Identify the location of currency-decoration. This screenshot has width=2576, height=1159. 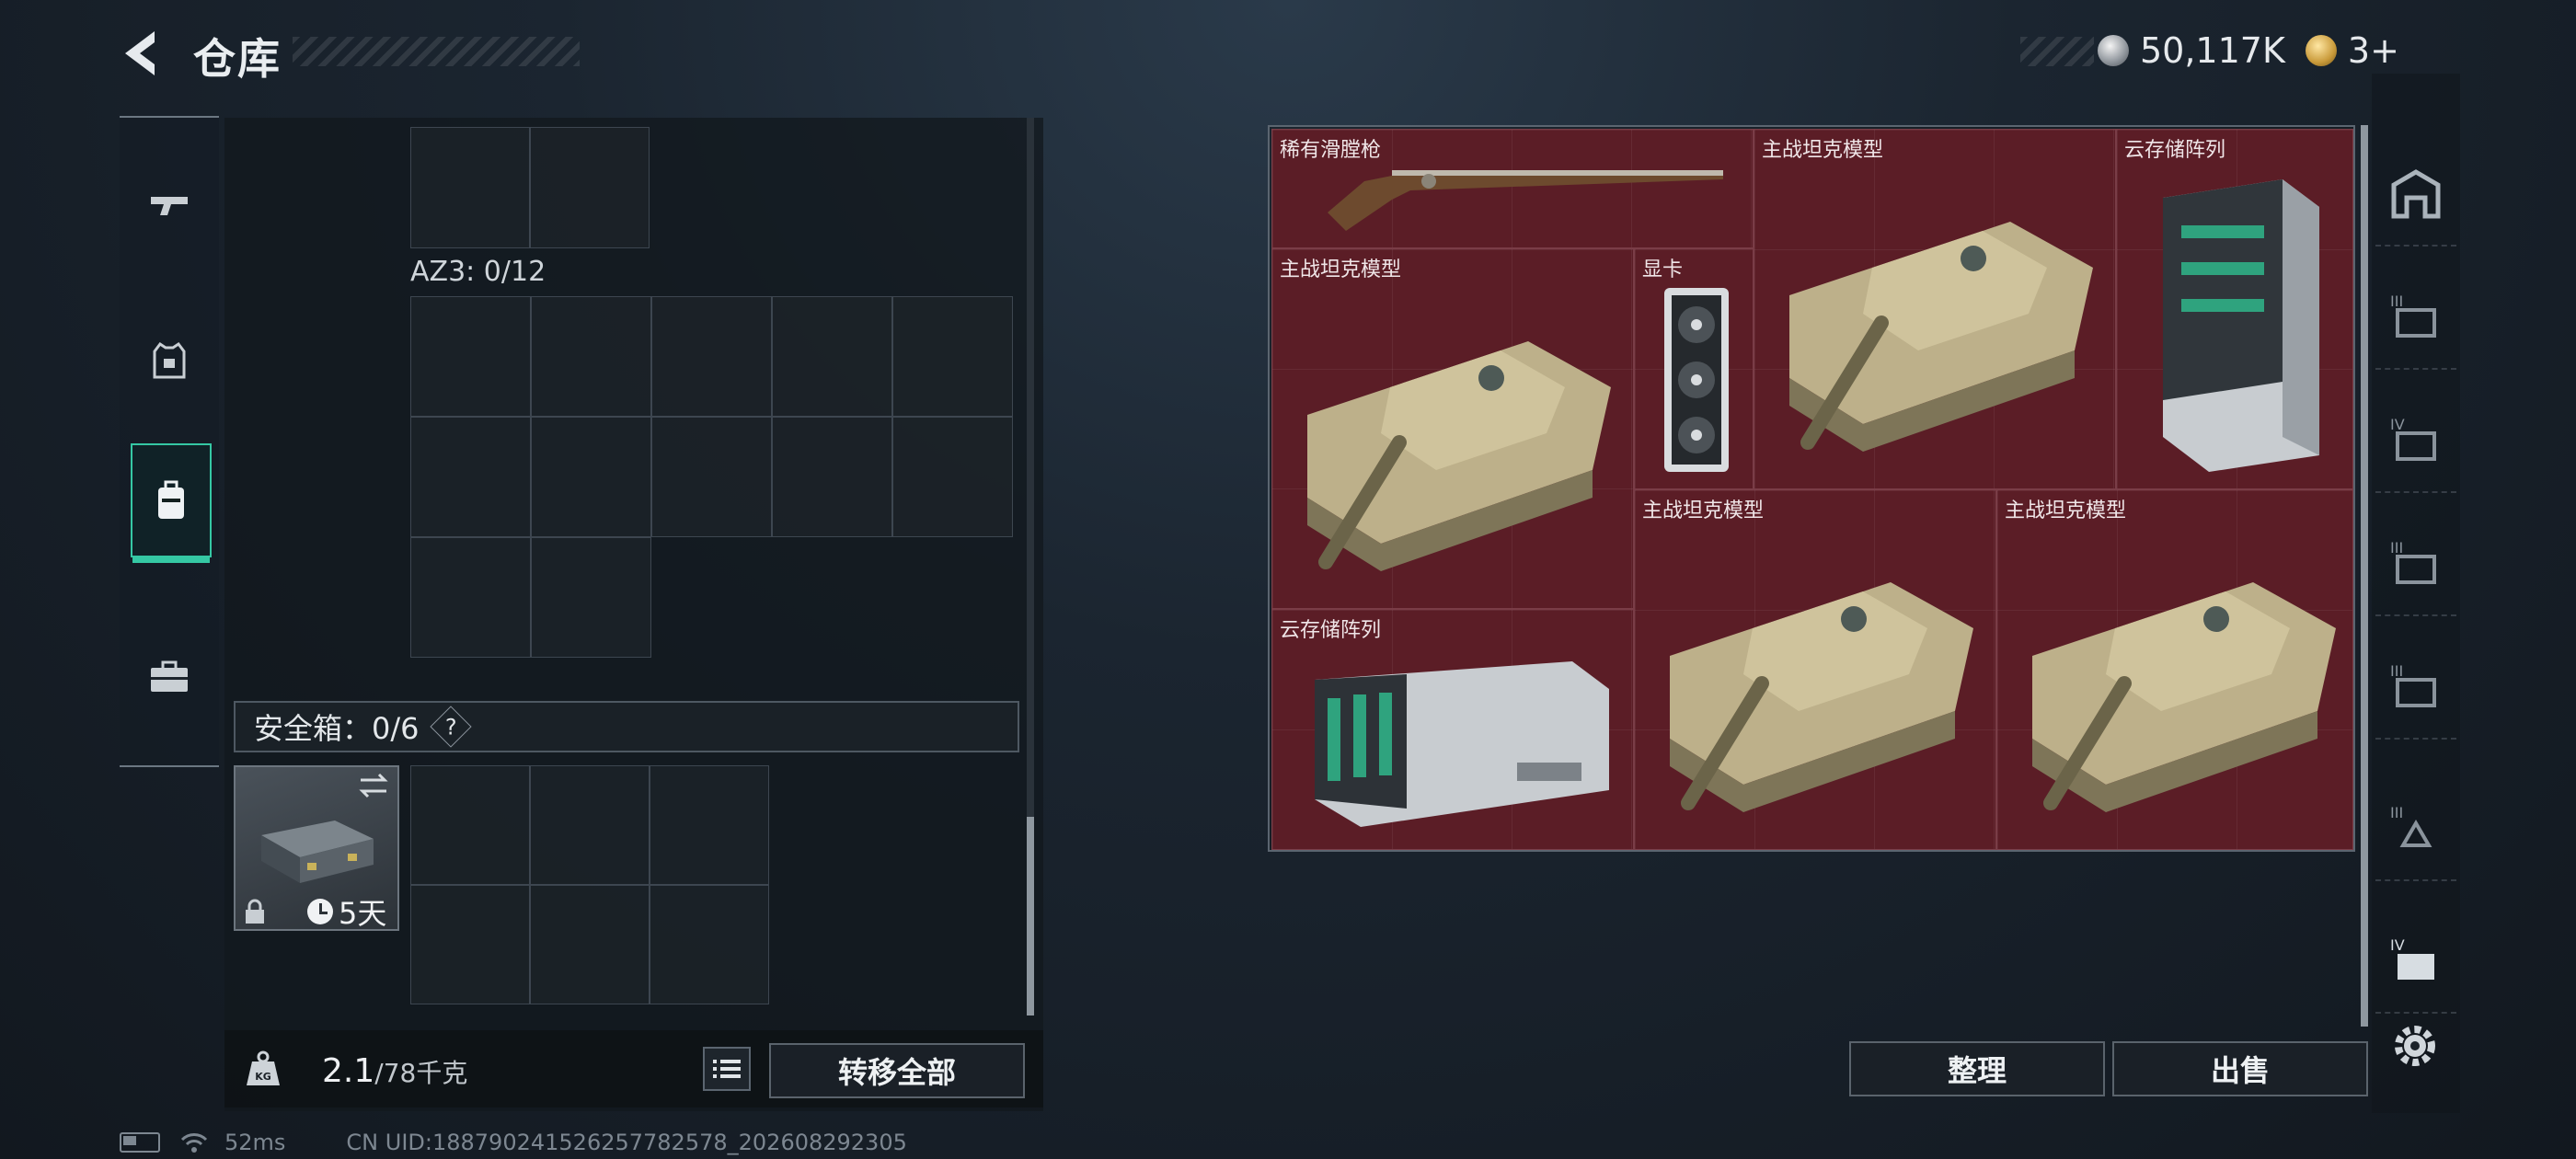
(2057, 51).